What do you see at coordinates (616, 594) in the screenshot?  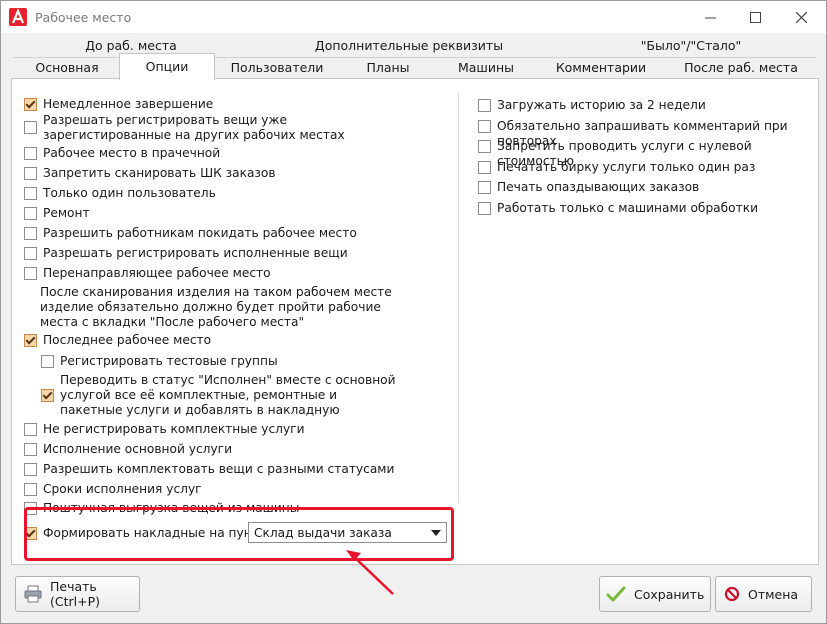 I see `checkmark-icon` at bounding box center [616, 594].